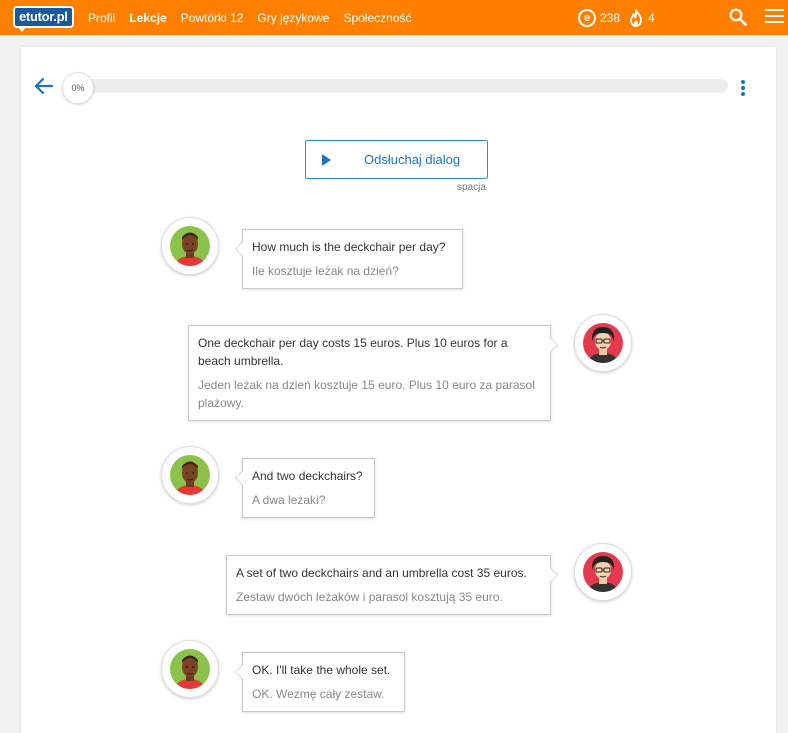 The image size is (788, 733). I want to click on streak-count: 4, so click(651, 17).